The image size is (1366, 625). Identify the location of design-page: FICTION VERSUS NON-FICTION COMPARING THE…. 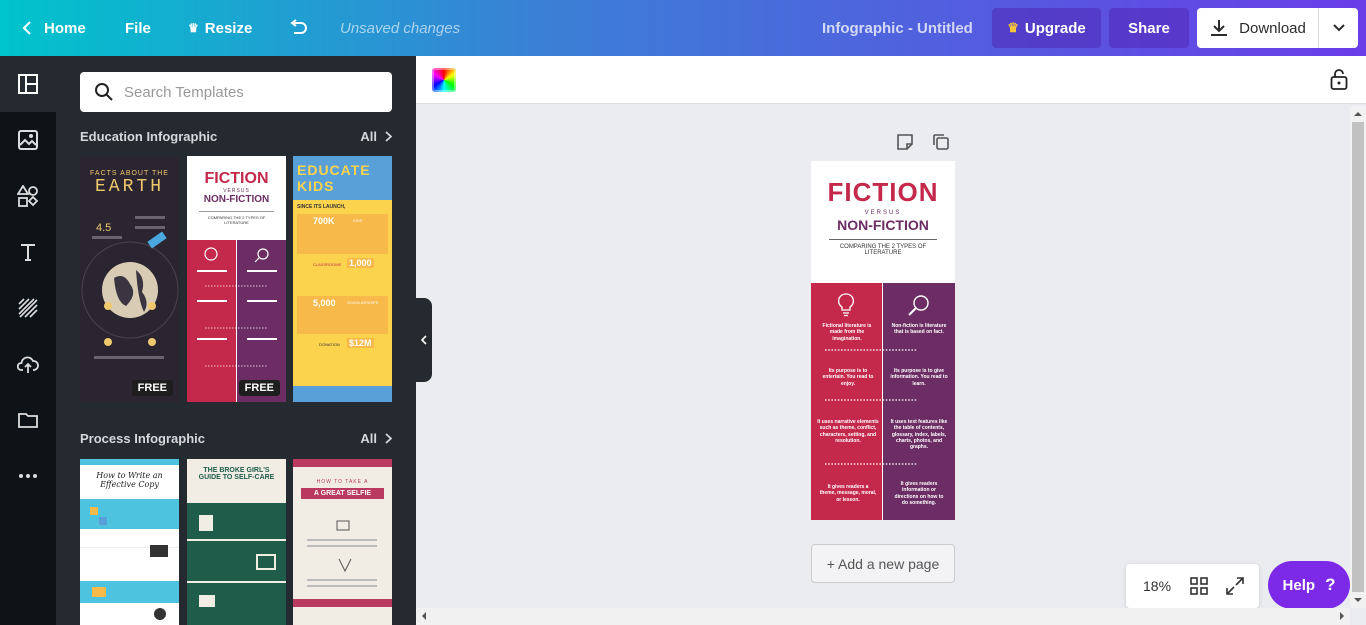
(883, 340).